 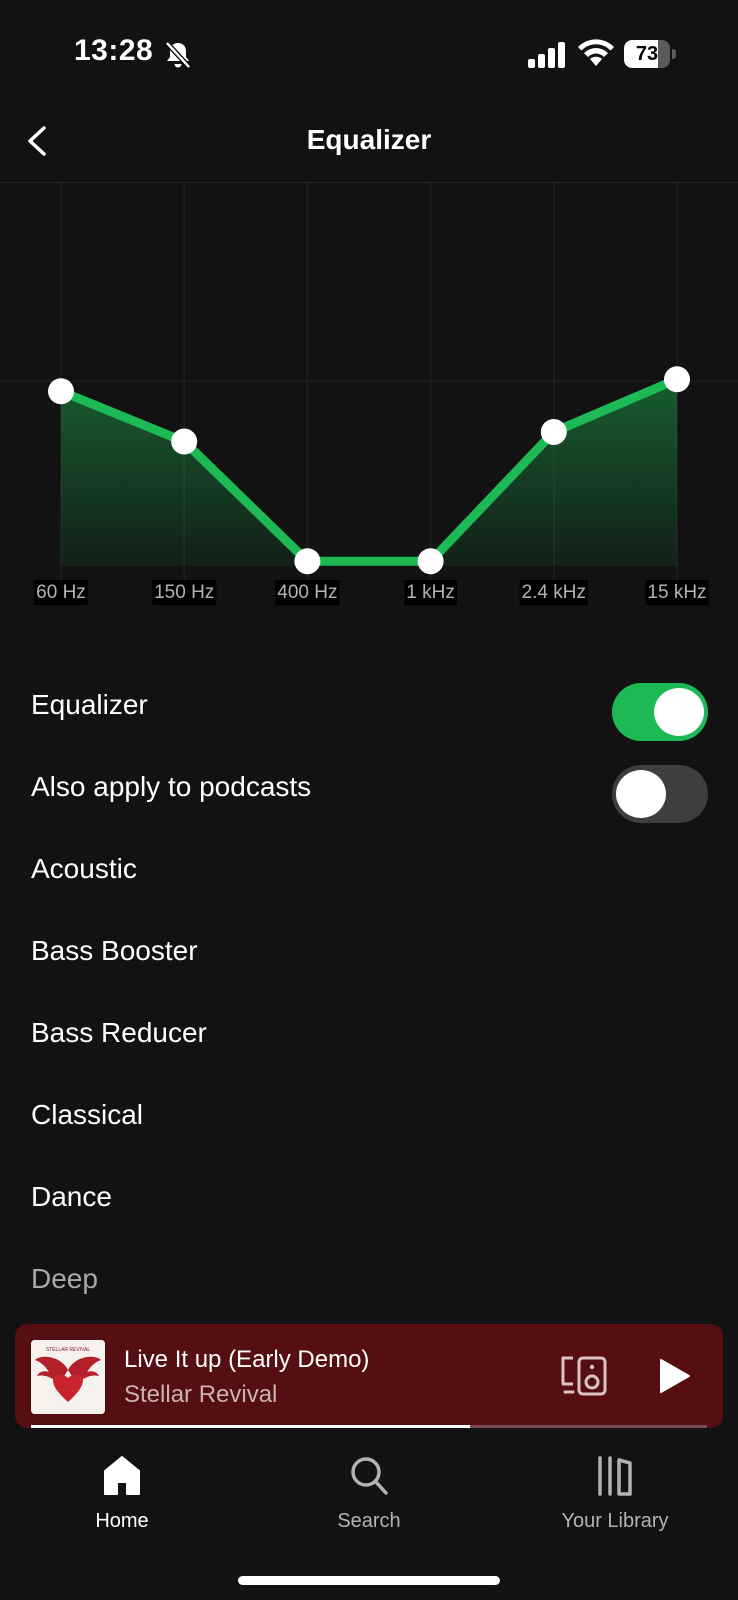 What do you see at coordinates (547, 55) in the screenshot?
I see `cellular-signal-icon` at bounding box center [547, 55].